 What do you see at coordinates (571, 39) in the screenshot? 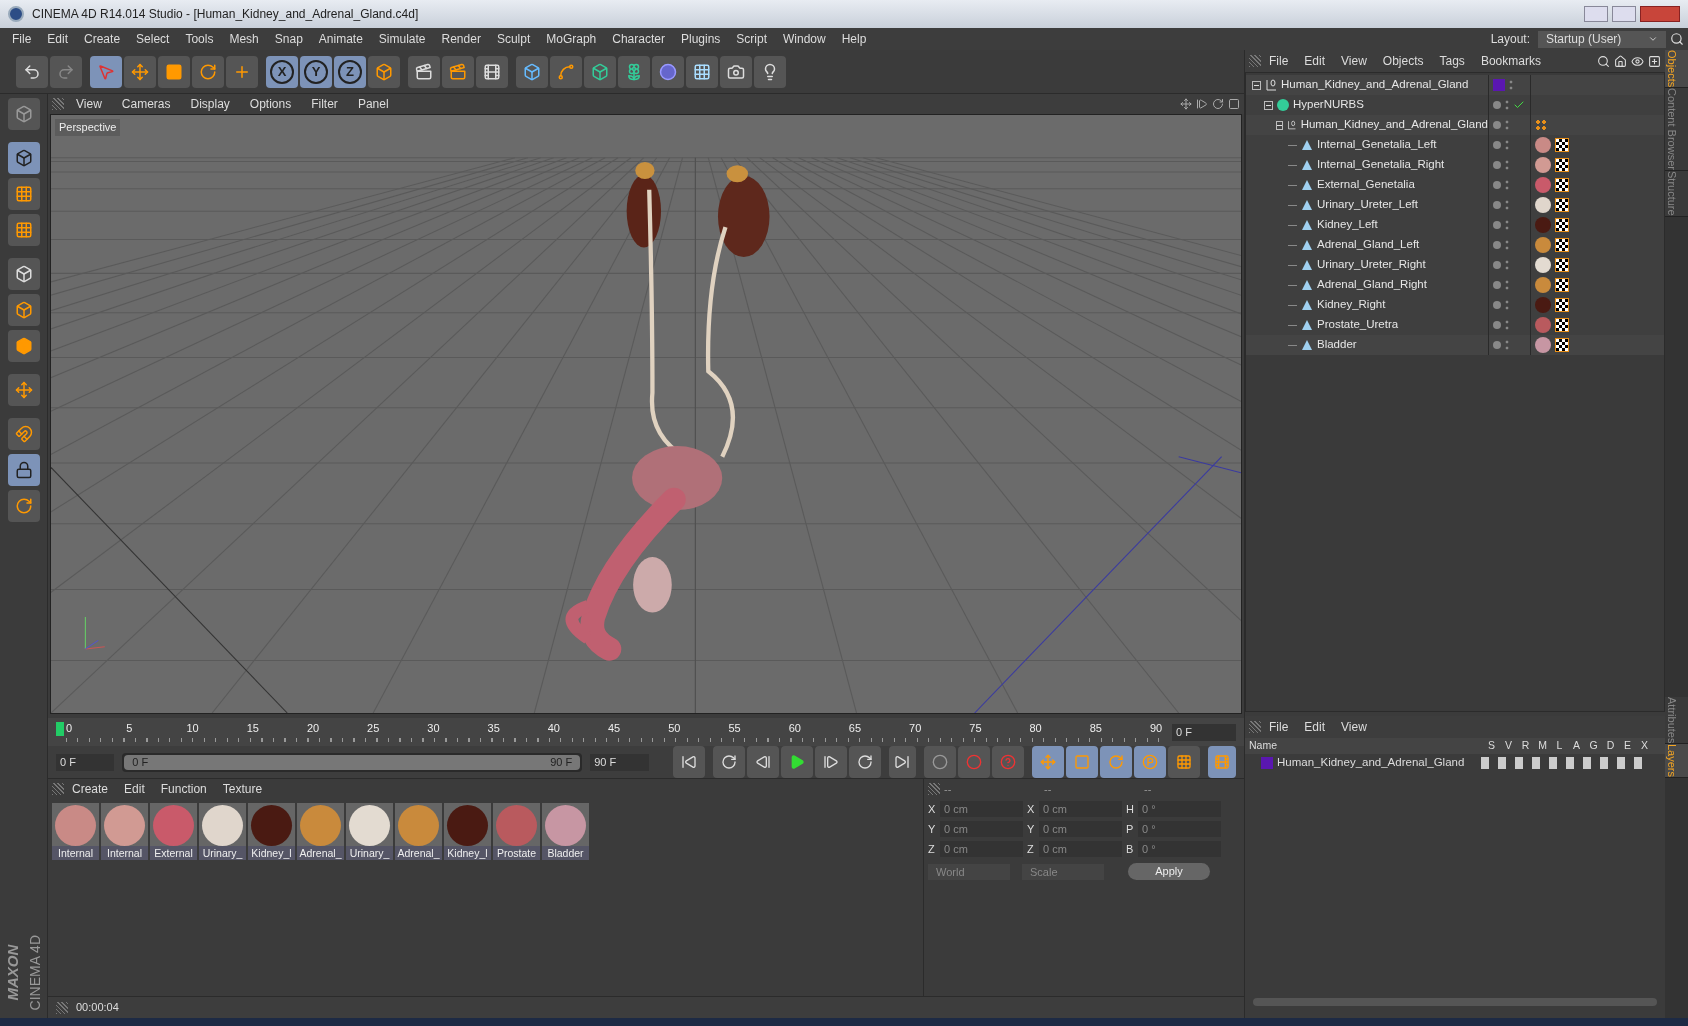
I see `menu-item: MoGraph` at bounding box center [571, 39].